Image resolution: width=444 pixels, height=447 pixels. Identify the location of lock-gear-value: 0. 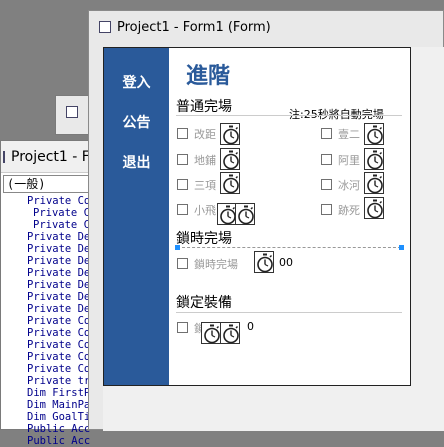
(250, 326).